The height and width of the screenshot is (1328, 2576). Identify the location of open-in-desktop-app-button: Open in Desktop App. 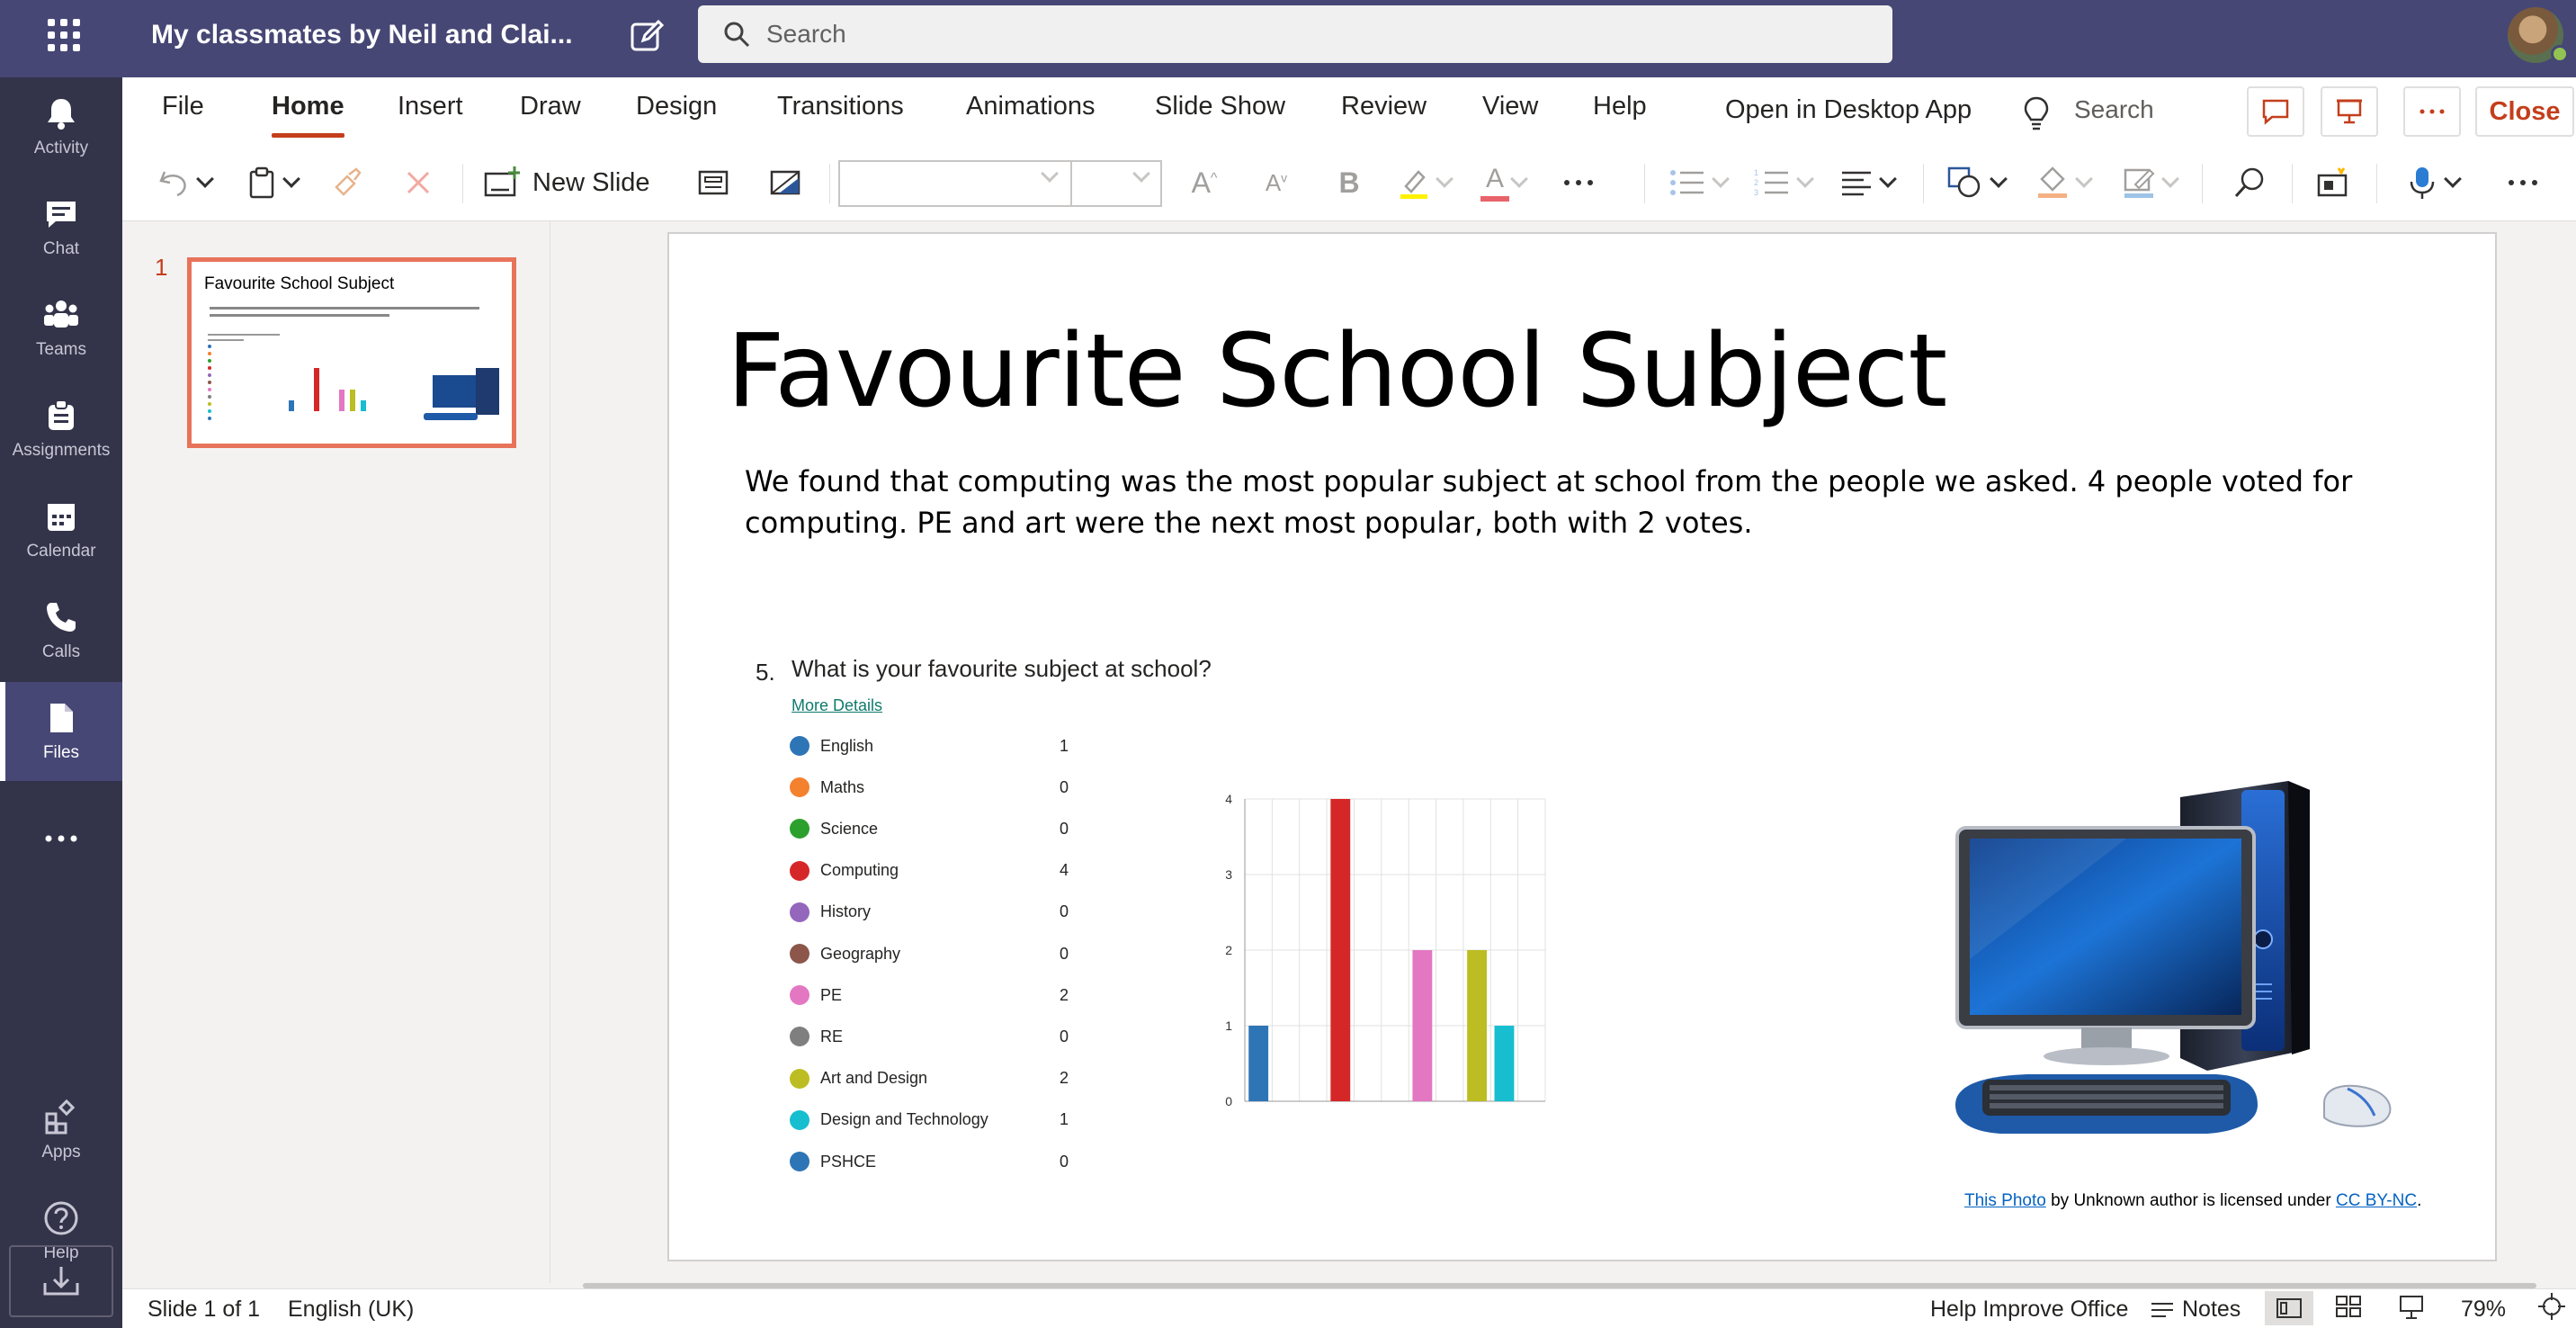
(1848, 110).